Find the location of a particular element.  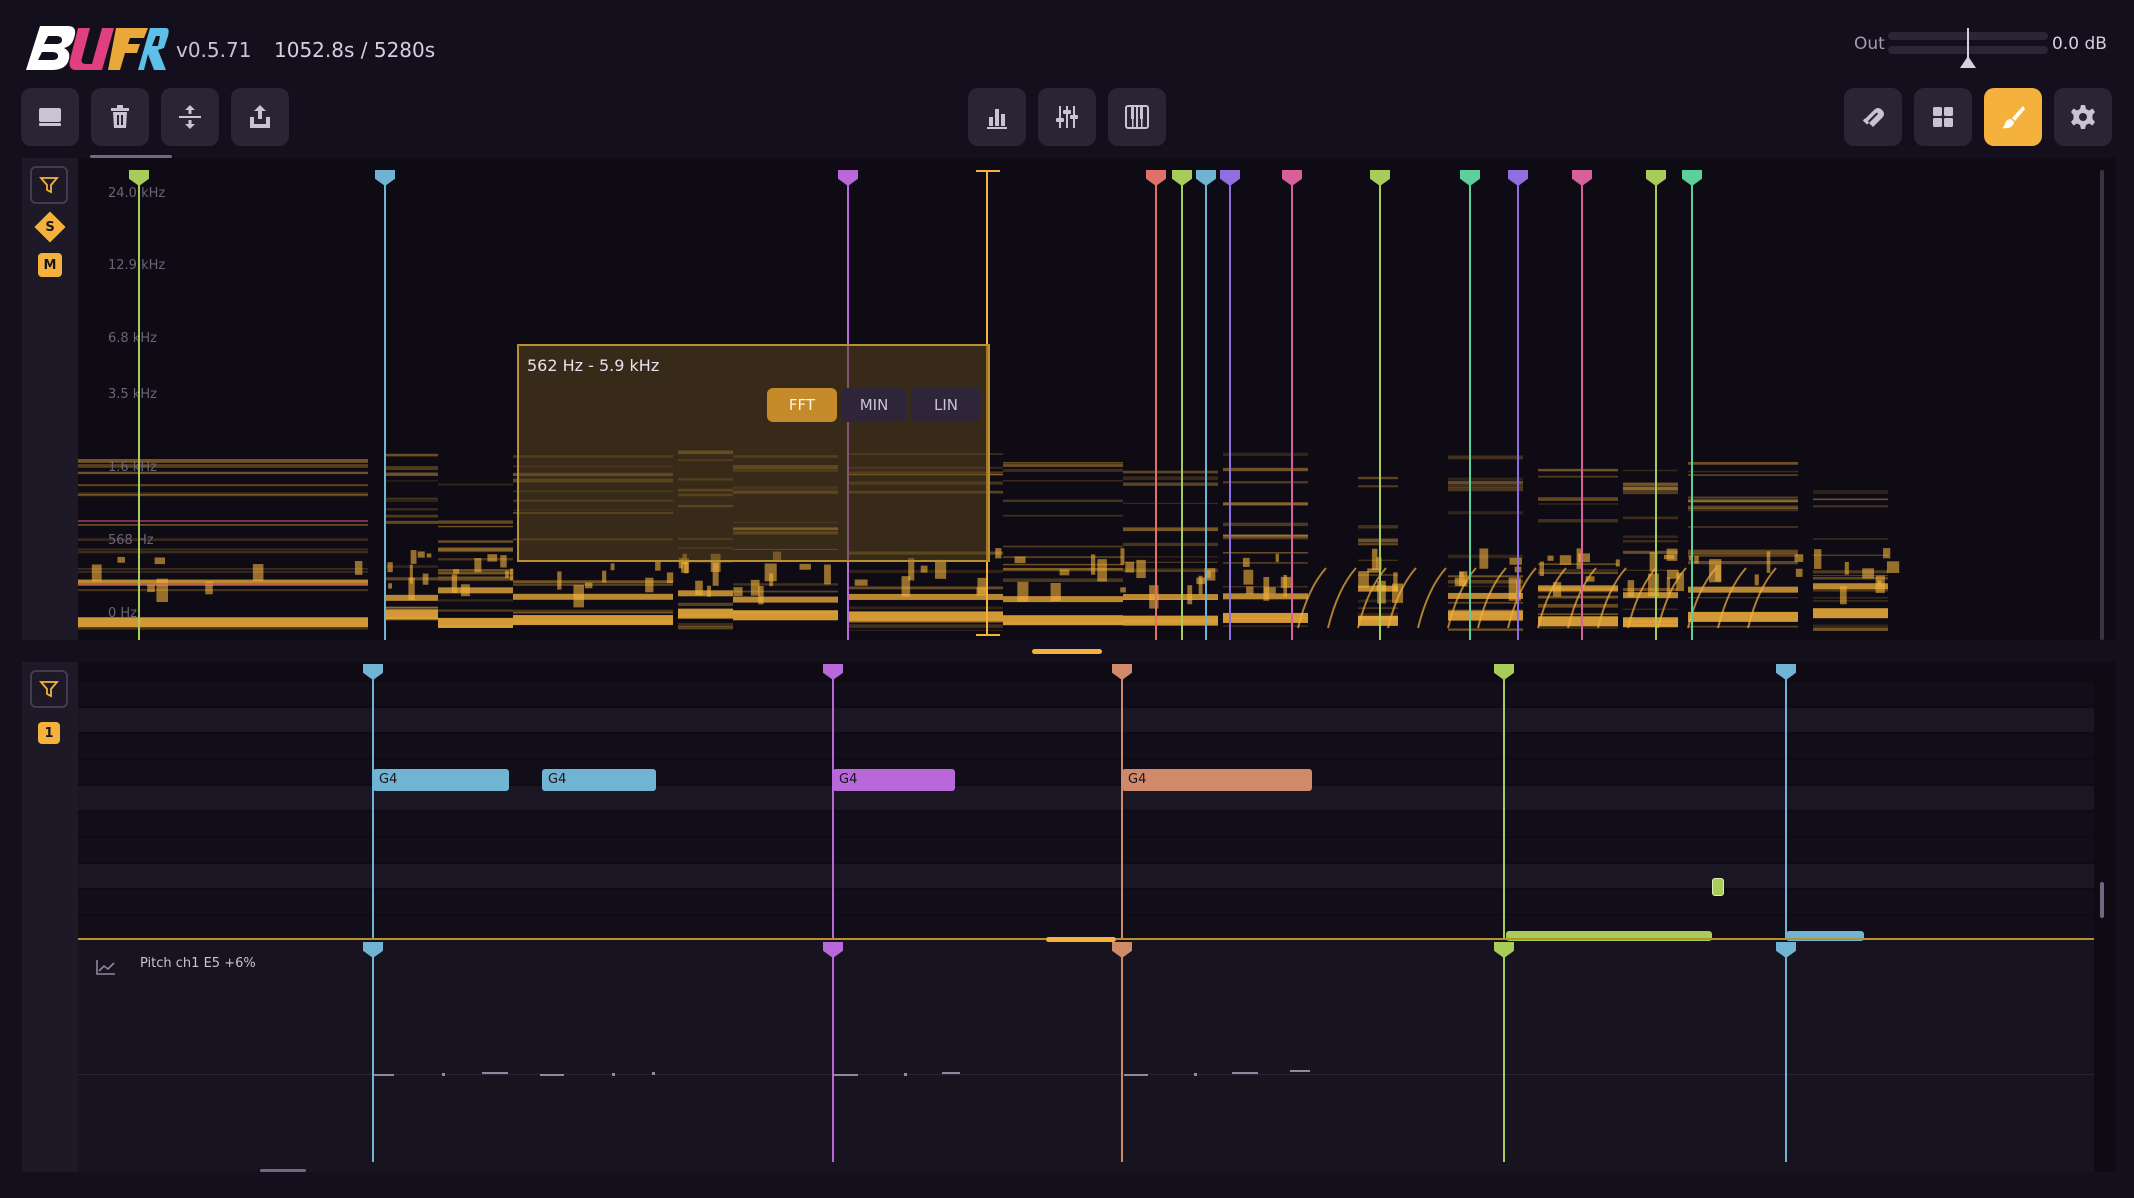

frequency-selection-box: 562 Hz - 5.9 kHz FFT MIN LIN is located at coordinates (753, 453).